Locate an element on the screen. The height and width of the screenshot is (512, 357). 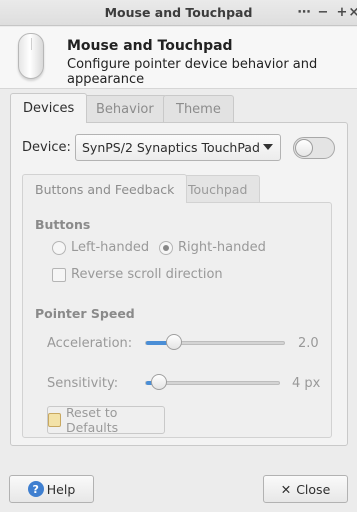
sensitivity-value: 4 px is located at coordinates (306, 383).